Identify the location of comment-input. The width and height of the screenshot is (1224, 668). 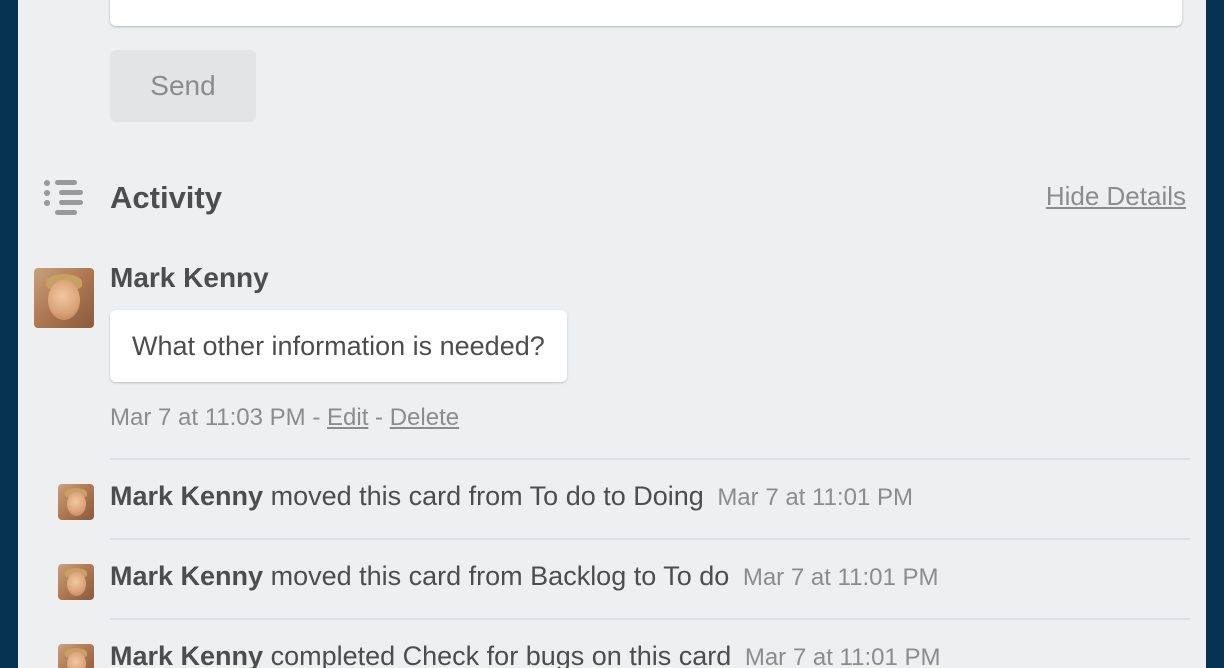
(646, 13).